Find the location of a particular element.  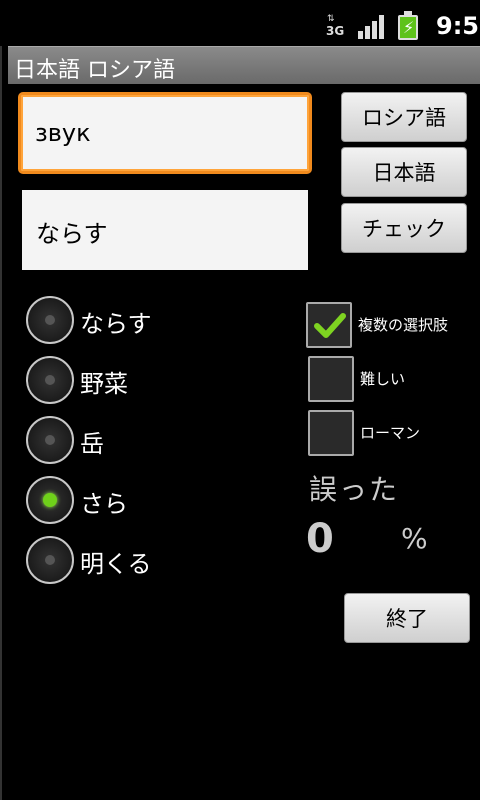

network-3g-icon: ⇅ 3G is located at coordinates (335, 26).